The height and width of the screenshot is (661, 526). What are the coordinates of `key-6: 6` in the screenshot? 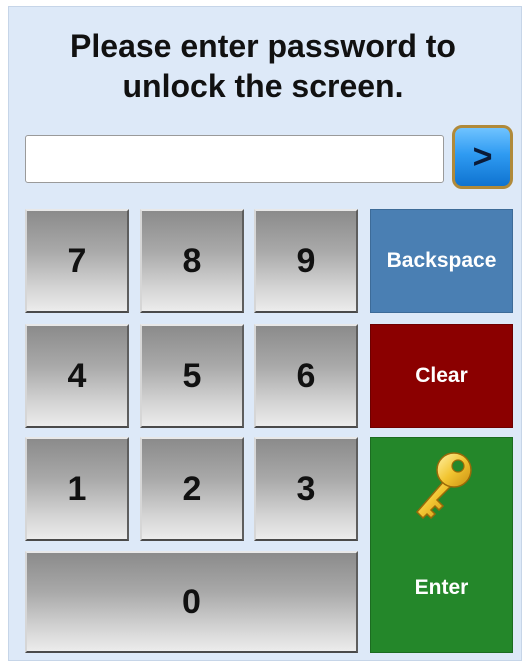 It's located at (306, 376).